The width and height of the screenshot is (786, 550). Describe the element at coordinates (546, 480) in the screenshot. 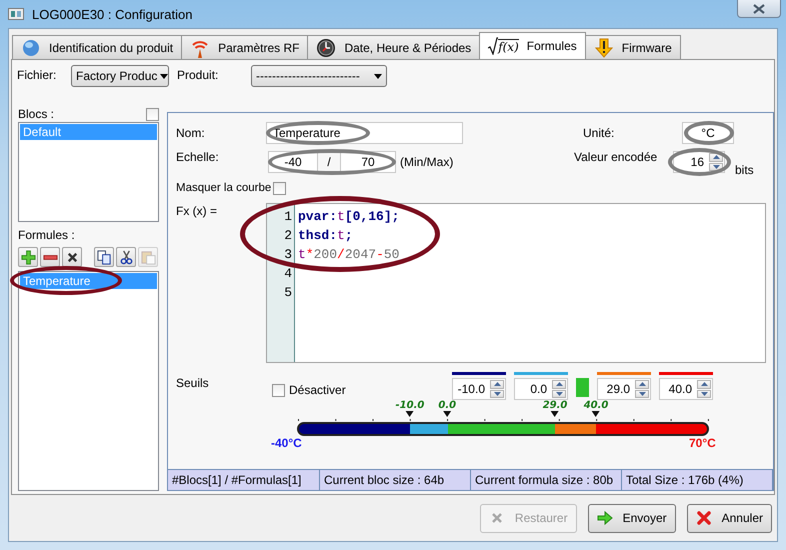

I see `status-text: Current formula size : 80b` at that location.